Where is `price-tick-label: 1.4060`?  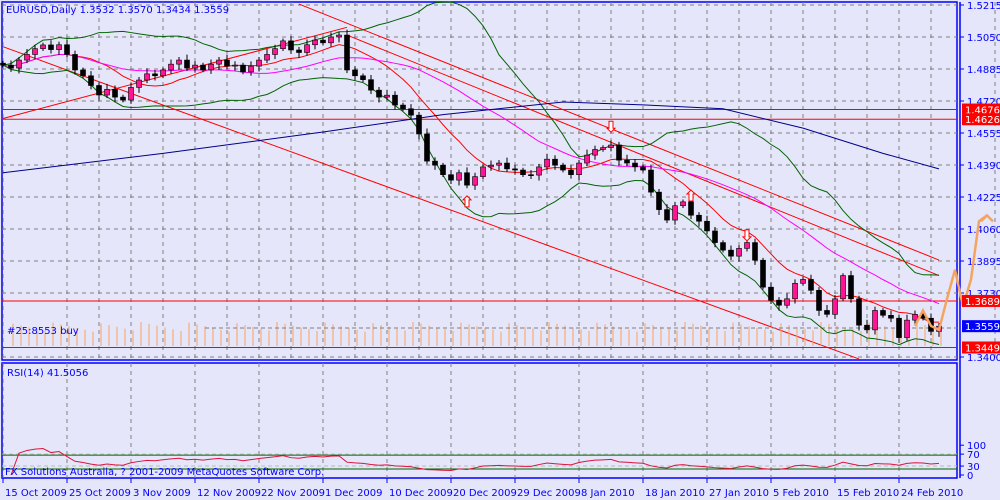
price-tick-label: 1.4060 is located at coordinates (983, 230).